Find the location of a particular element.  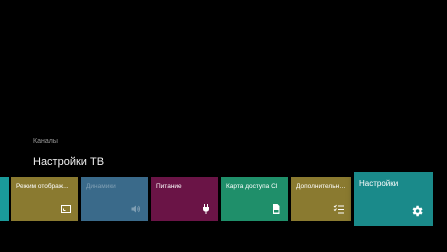

sd-card-icon is located at coordinates (276, 209).